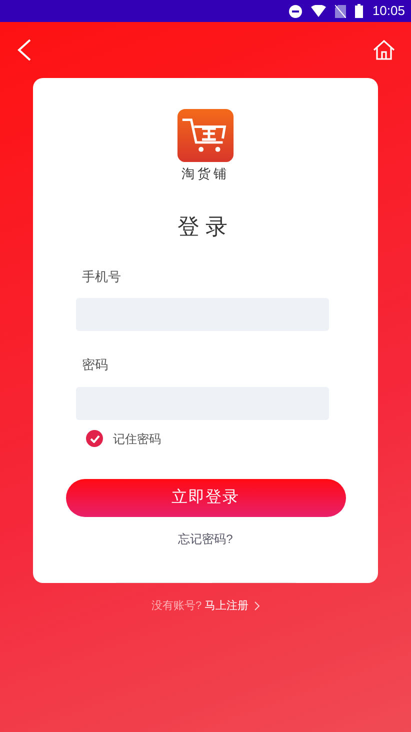 This screenshot has height=732, width=411. I want to click on remember-checkbox, so click(94, 439).